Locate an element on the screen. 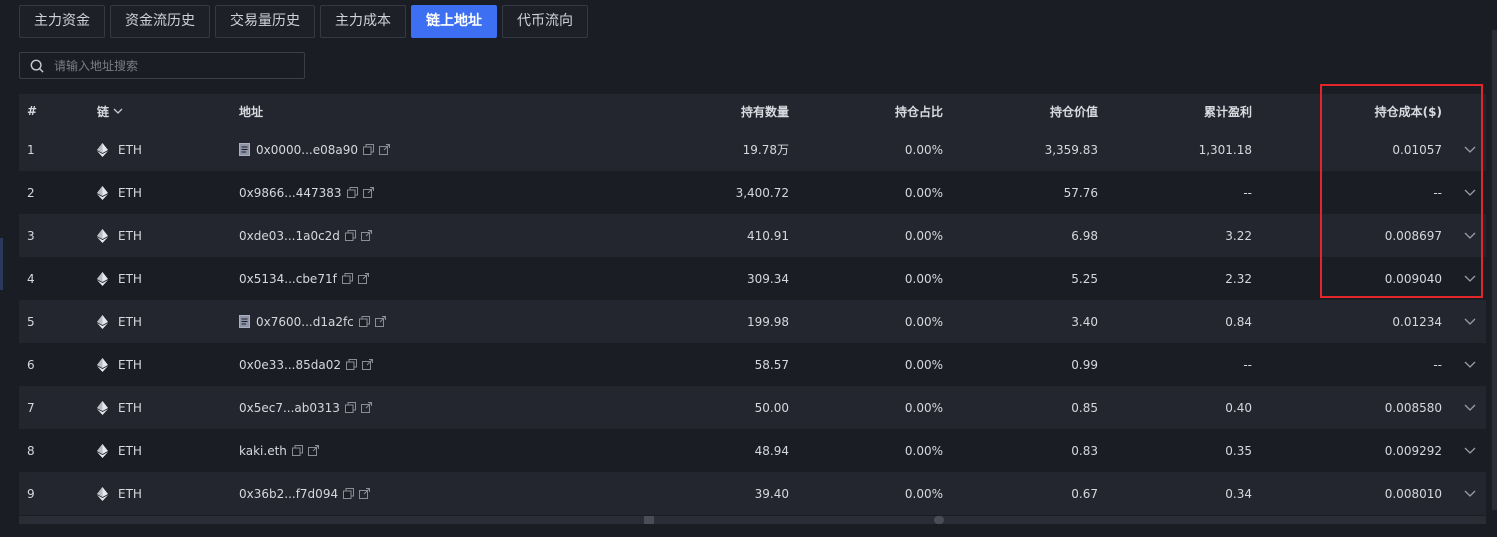  cost-cell: -- is located at coordinates (1437, 364).